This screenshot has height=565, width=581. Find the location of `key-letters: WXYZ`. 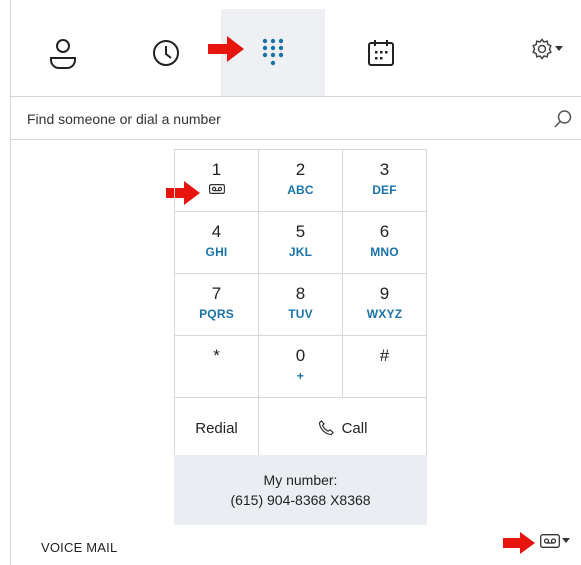

key-letters: WXYZ is located at coordinates (384, 314).